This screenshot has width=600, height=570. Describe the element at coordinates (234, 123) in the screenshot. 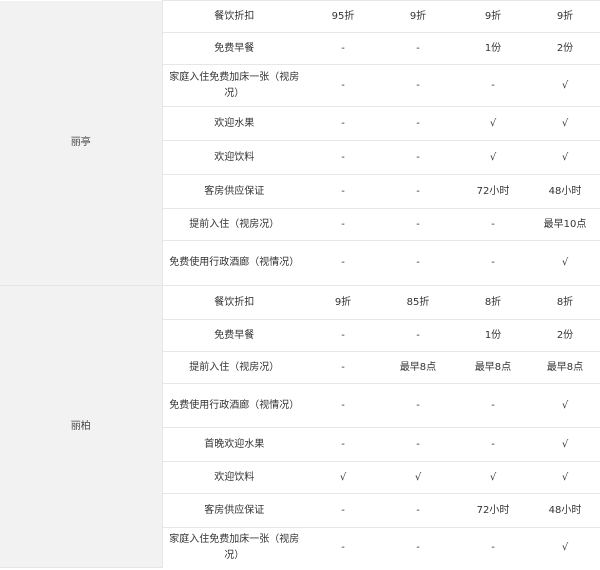

I see `benefit-item: 欢迎水果` at that location.